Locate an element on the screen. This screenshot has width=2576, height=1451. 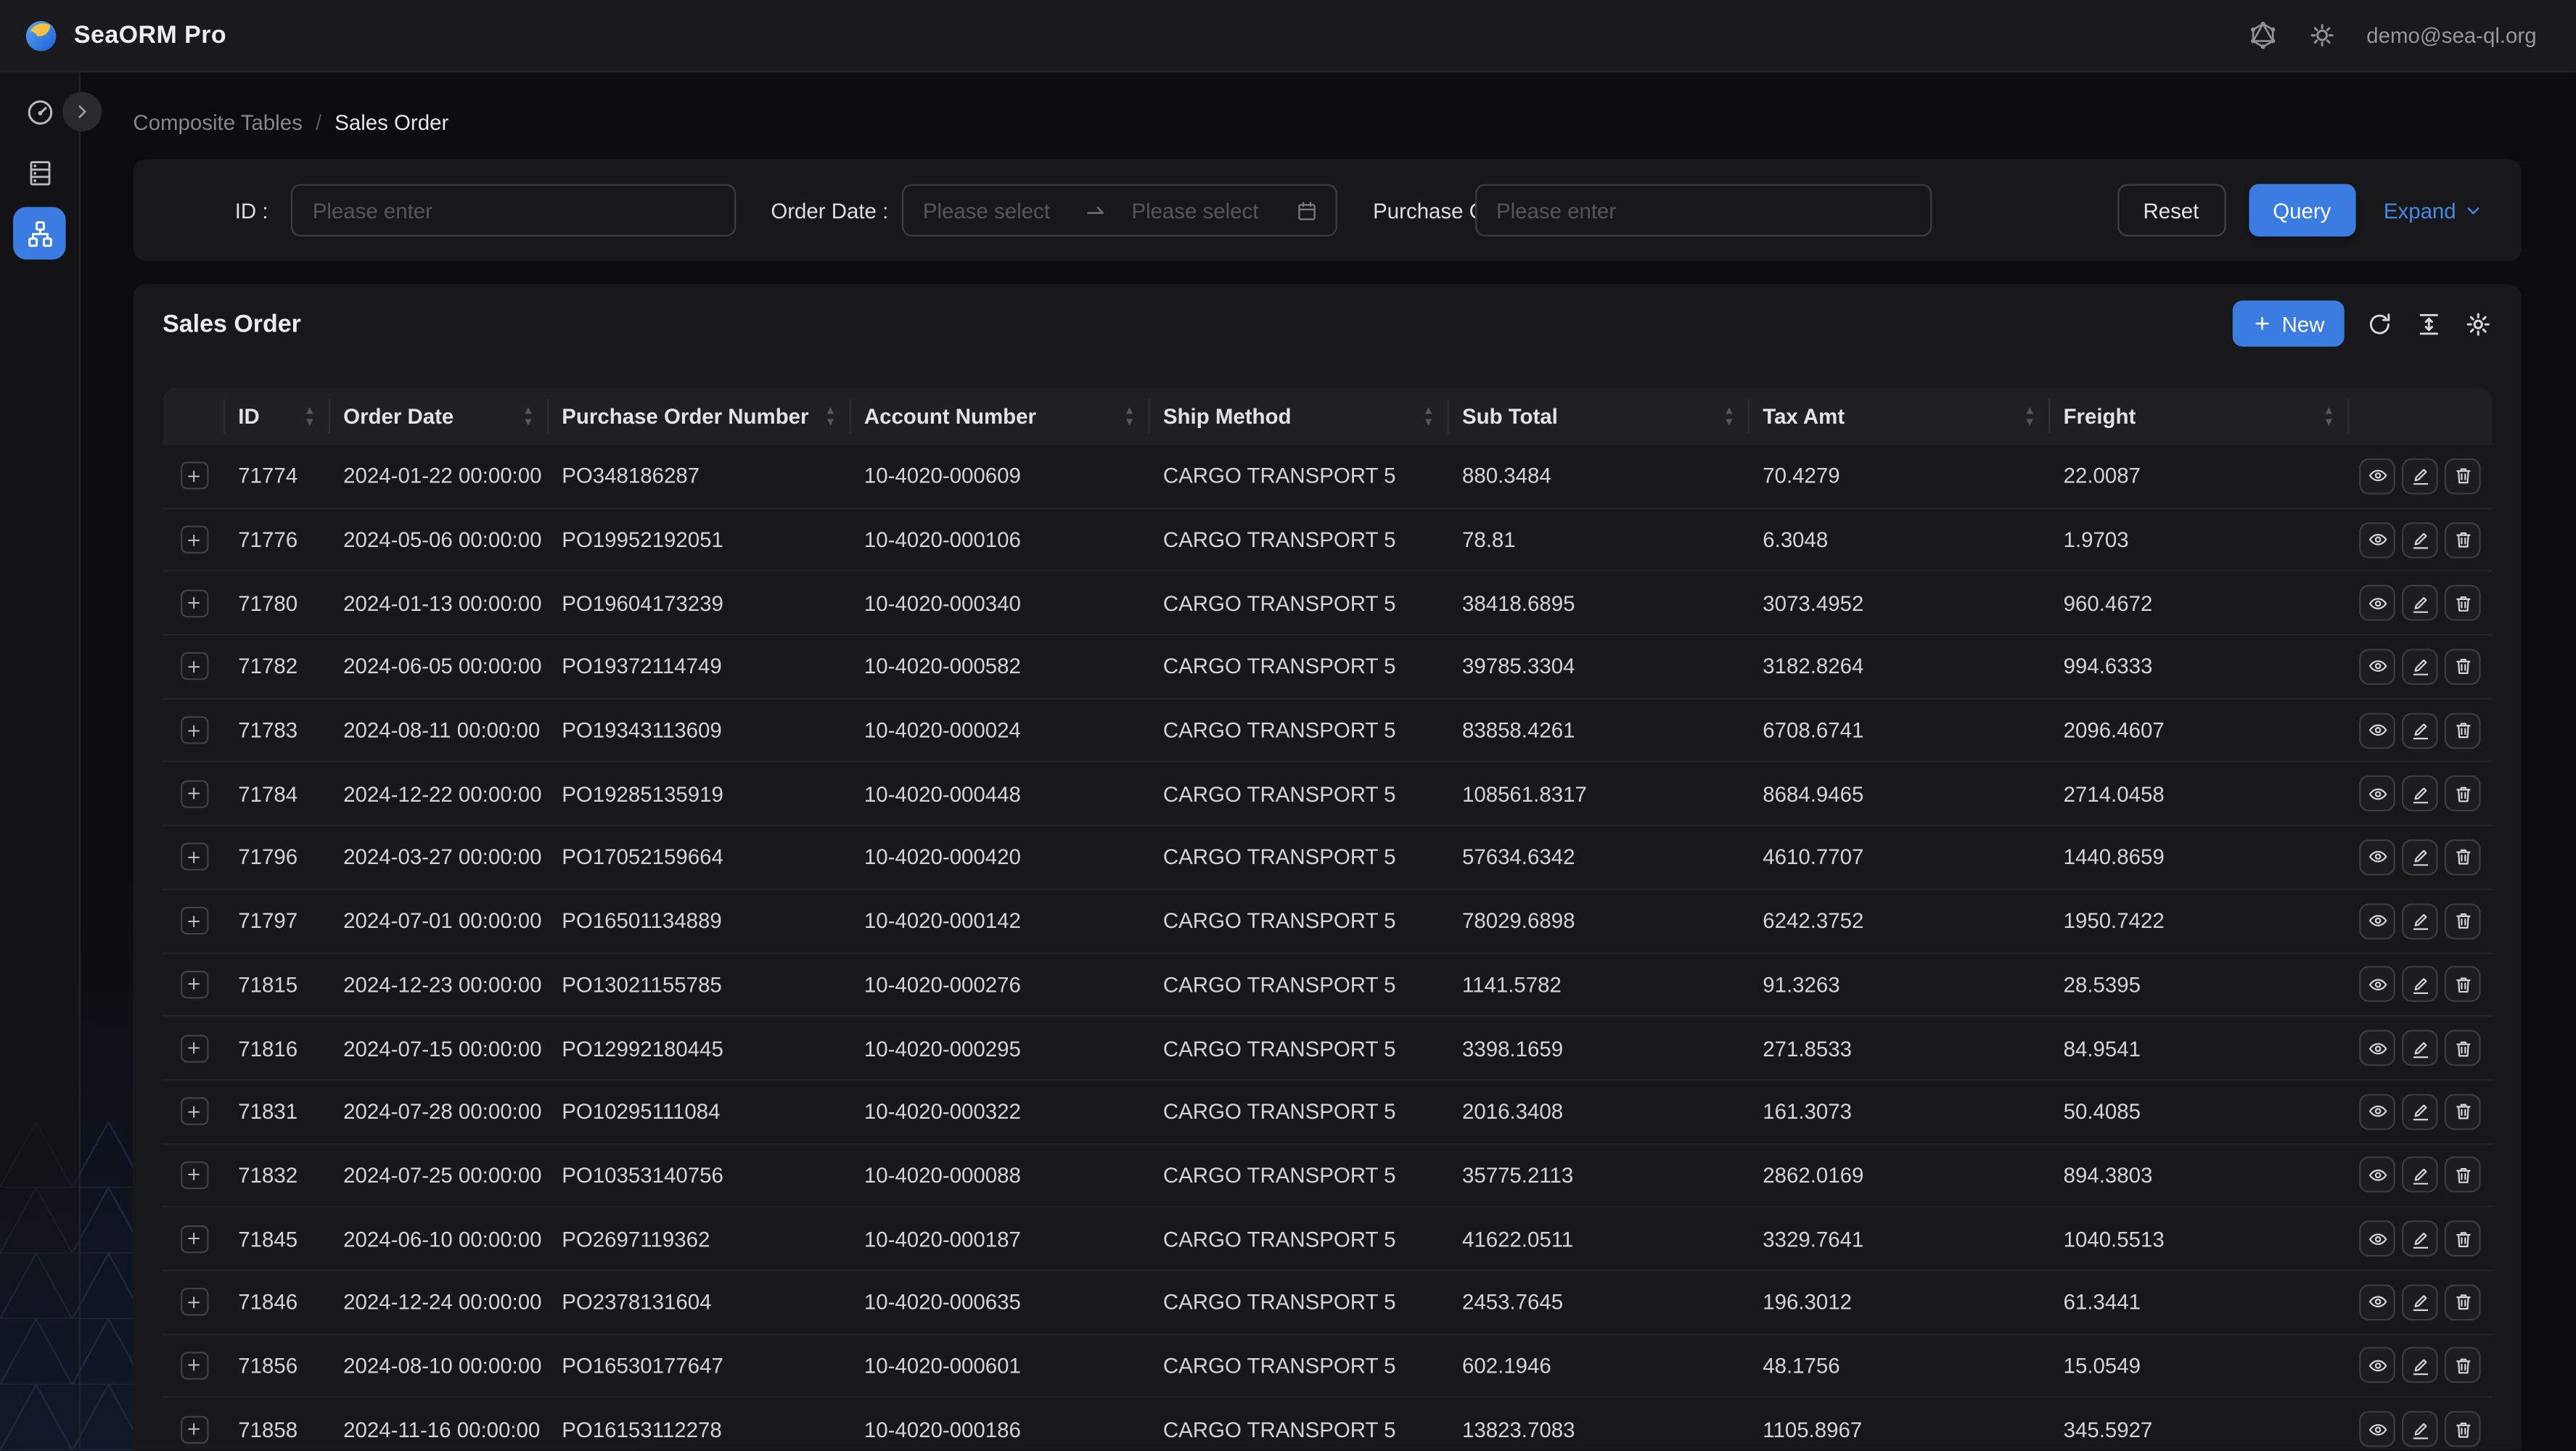
swap-right-icon is located at coordinates (1095, 210).